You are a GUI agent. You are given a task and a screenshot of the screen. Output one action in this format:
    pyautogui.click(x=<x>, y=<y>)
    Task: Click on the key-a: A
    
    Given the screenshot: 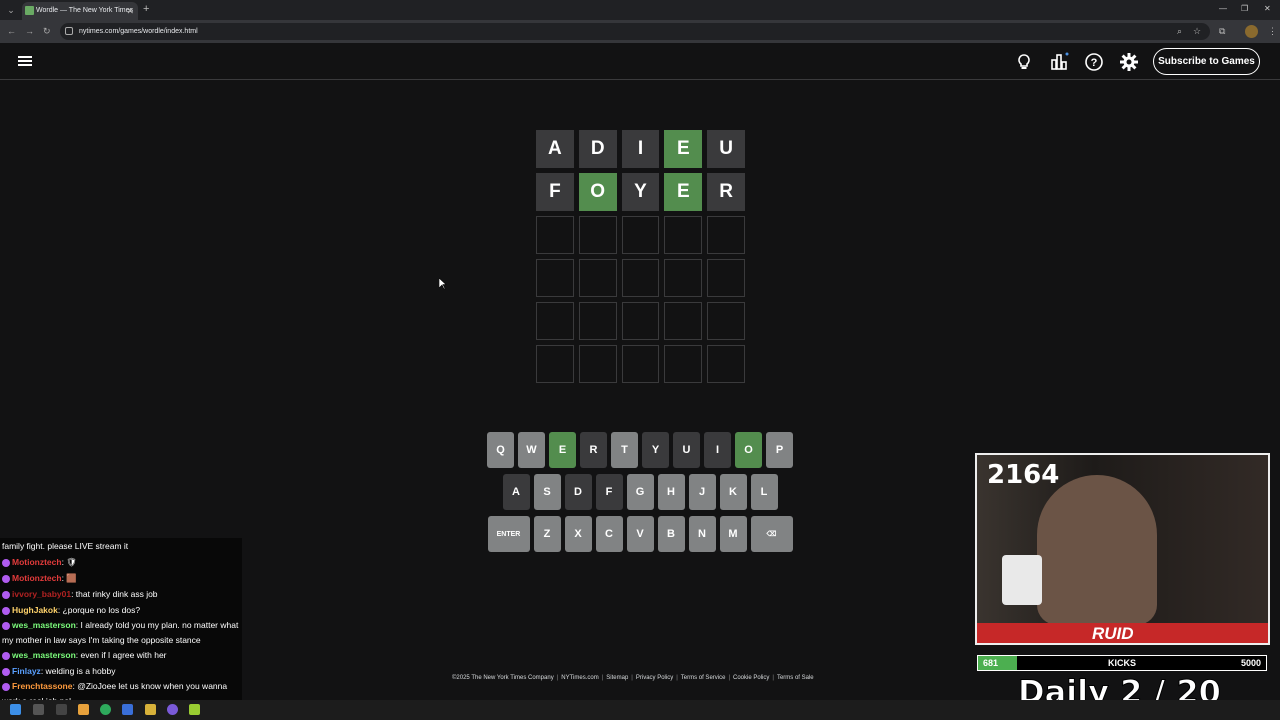 What is the action you would take?
    pyautogui.click(x=516, y=492)
    